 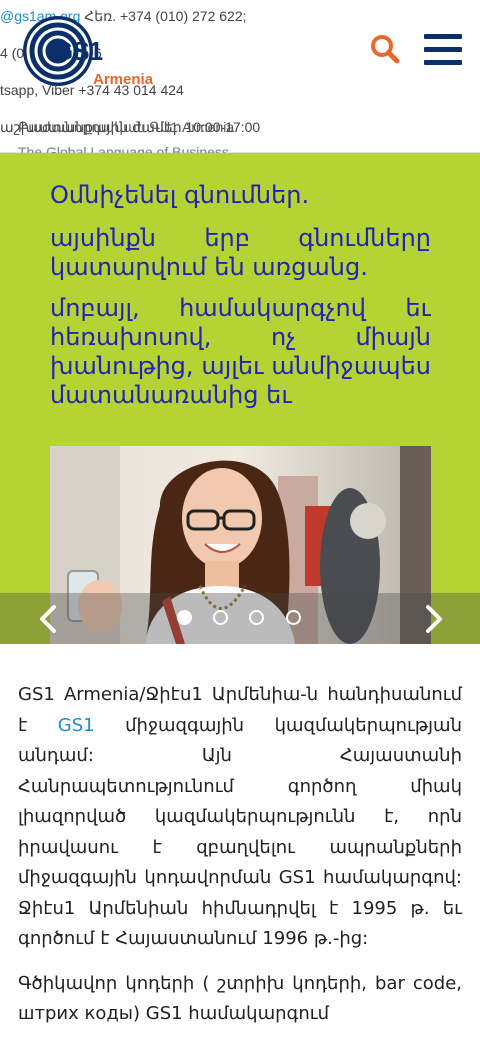 I want to click on phone-text: Հեռ. +374 (010) 272 622;, so click(x=163, y=16).